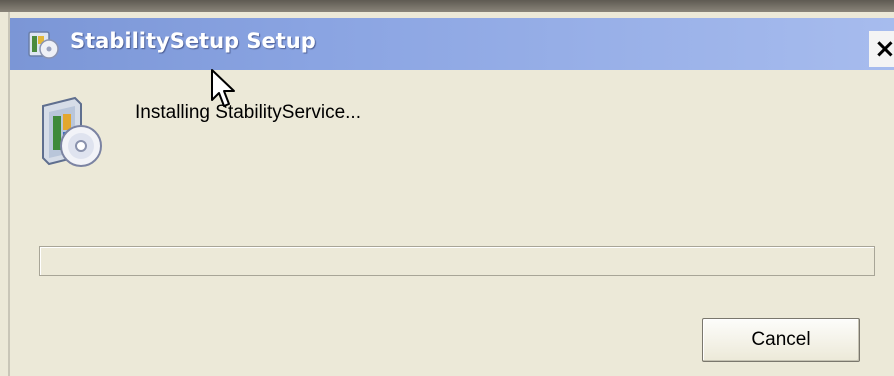 Image resolution: width=894 pixels, height=376 pixels. What do you see at coordinates (447, 6) in the screenshot?
I see `desktop-background-strip` at bounding box center [447, 6].